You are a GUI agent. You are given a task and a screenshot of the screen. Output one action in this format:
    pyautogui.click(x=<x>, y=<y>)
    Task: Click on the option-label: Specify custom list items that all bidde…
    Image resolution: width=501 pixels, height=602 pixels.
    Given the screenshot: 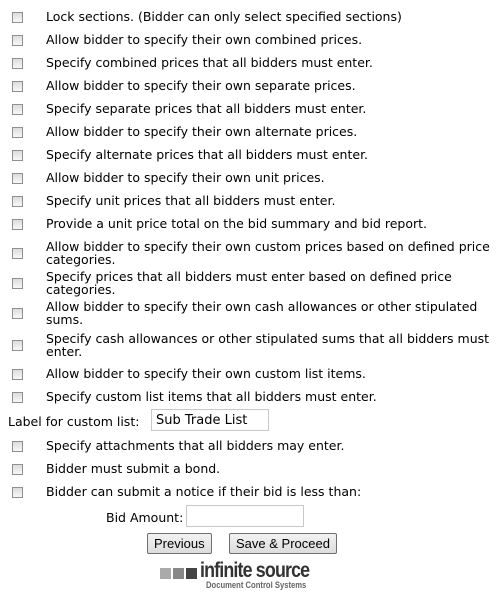 What is the action you would take?
    pyautogui.click(x=211, y=396)
    